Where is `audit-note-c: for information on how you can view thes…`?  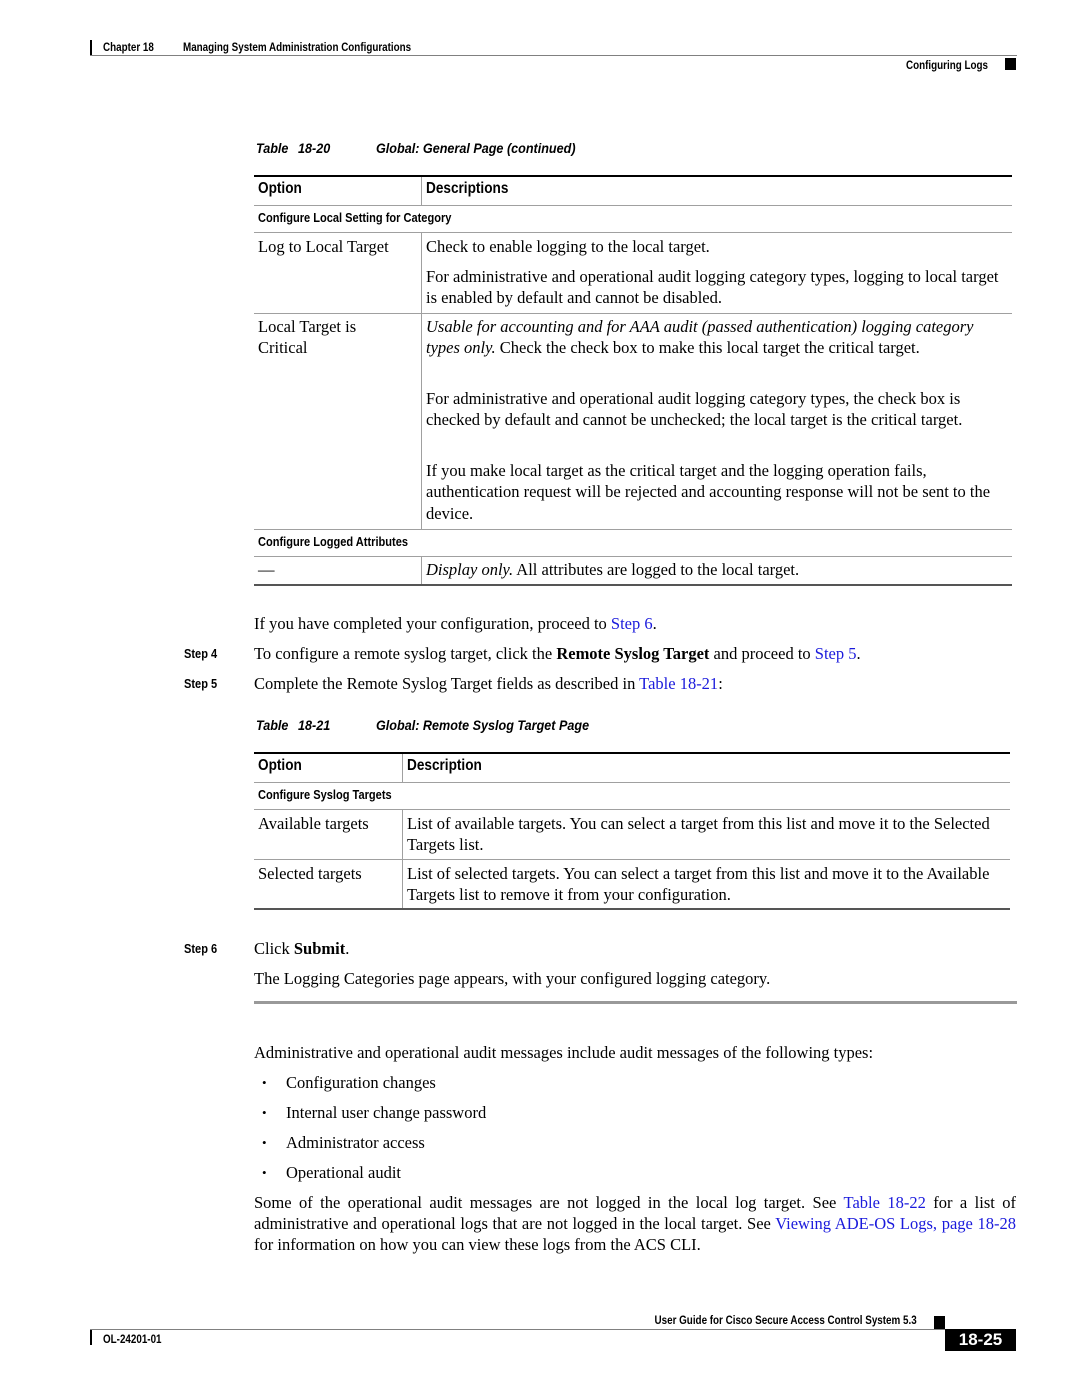 audit-note-c: for information on how you can view thes… is located at coordinates (477, 1244).